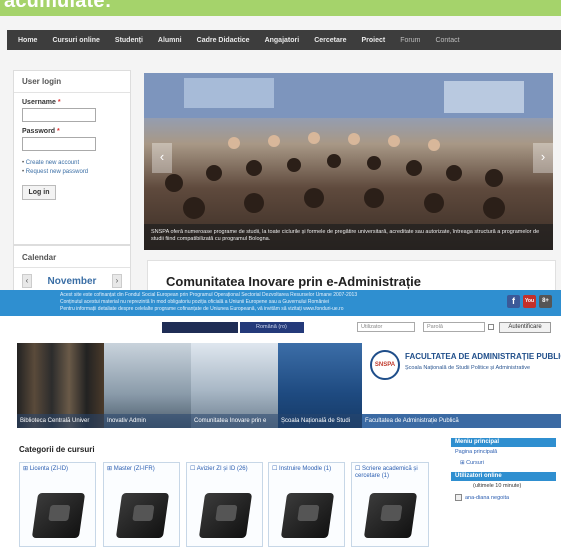 The height and width of the screenshot is (553, 561). What do you see at coordinates (59, 115) in the screenshot?
I see `username-input` at bounding box center [59, 115].